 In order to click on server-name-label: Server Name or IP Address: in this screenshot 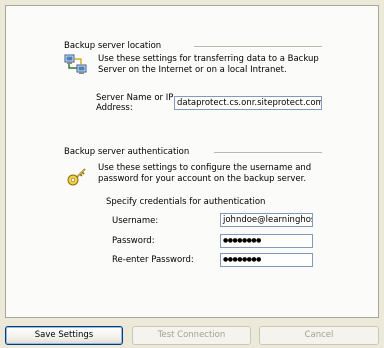, I will do `click(135, 103)`.